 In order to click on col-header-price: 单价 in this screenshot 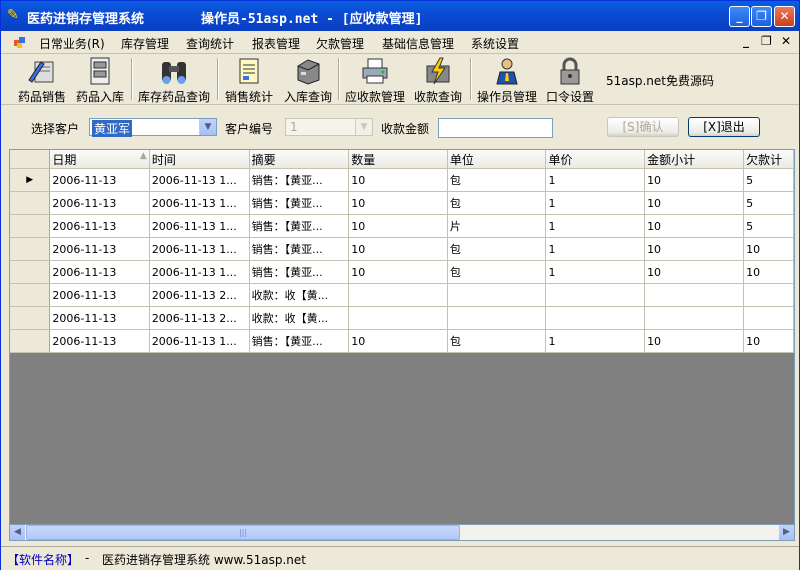, I will do `click(595, 159)`.